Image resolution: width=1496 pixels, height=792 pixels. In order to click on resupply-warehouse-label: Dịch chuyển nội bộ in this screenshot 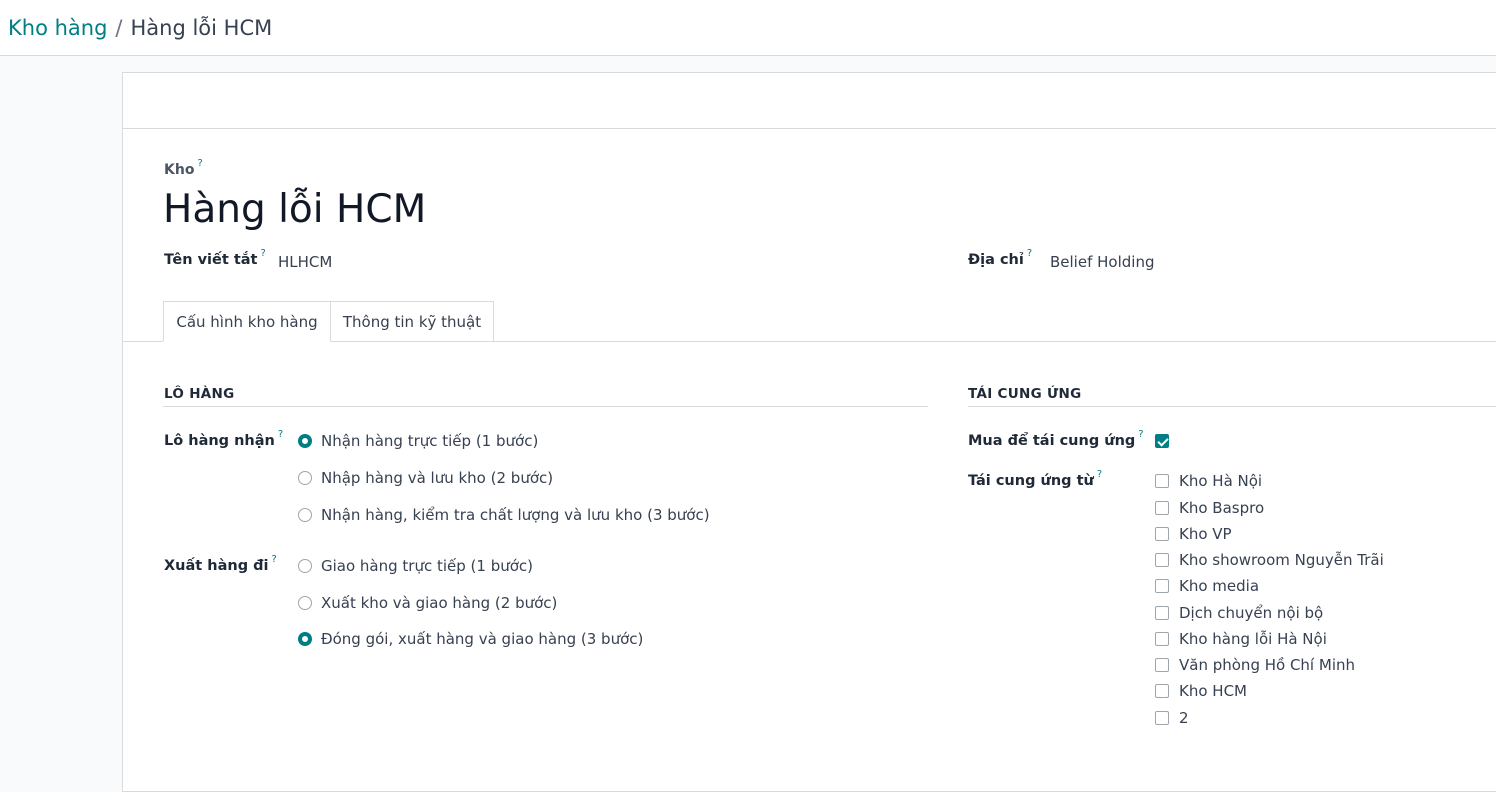, I will do `click(1251, 613)`.